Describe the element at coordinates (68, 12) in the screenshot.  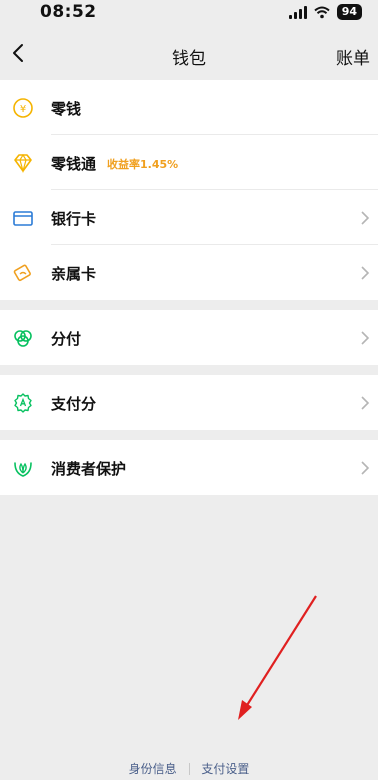
I see `status-time: 08:52` at that location.